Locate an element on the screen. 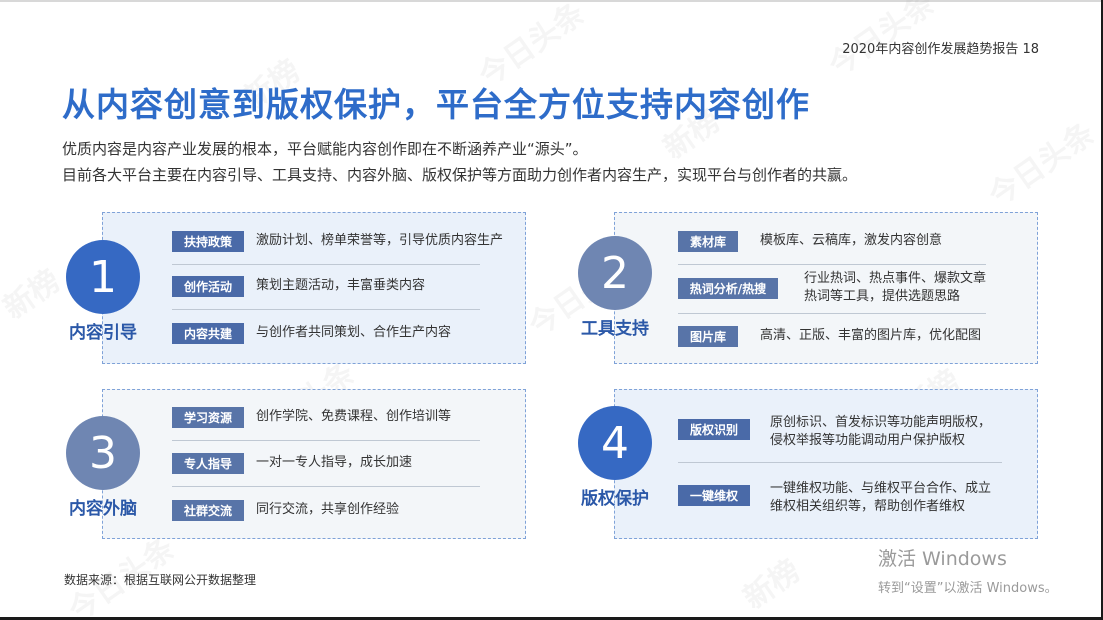  tag-image-library: 图片库 is located at coordinates (708, 336).